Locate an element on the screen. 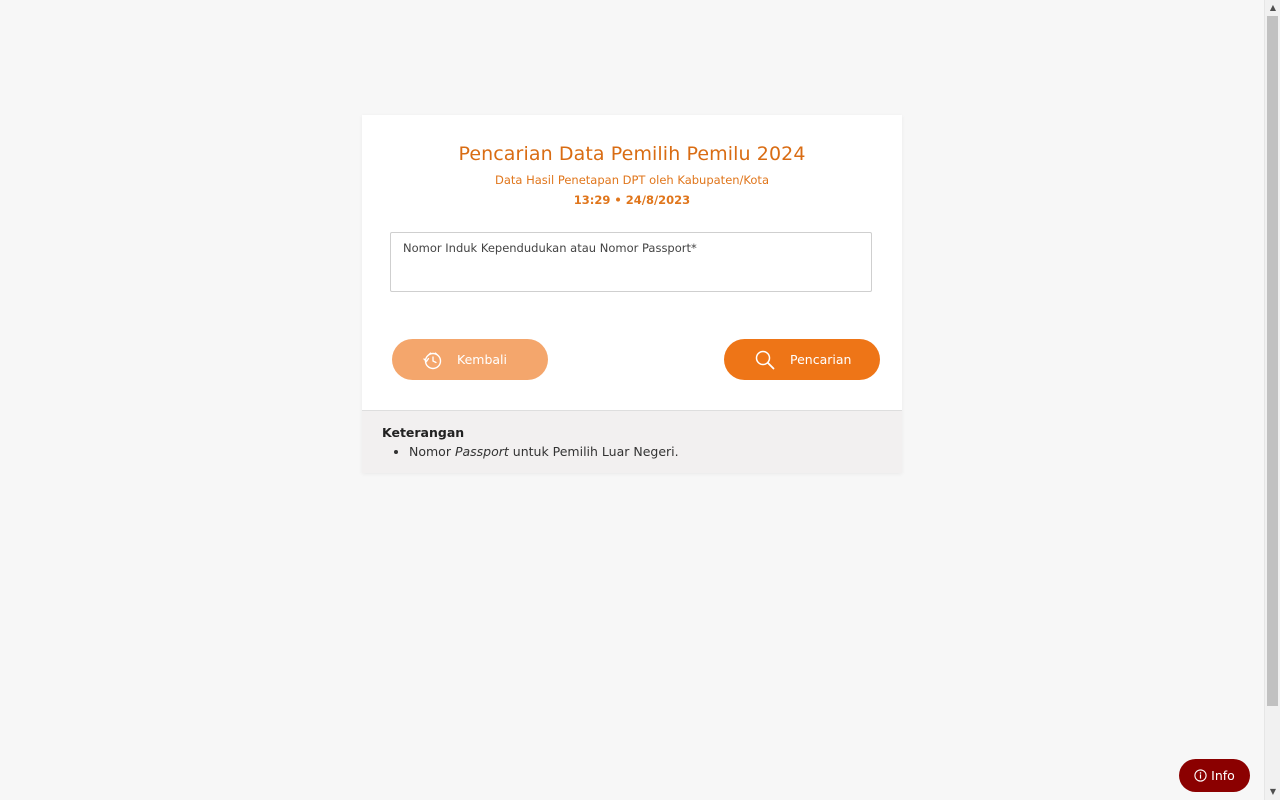 Image resolution: width=1280 pixels, height=800 pixels. notes-item-emphasis: Passport is located at coordinates (481, 451).